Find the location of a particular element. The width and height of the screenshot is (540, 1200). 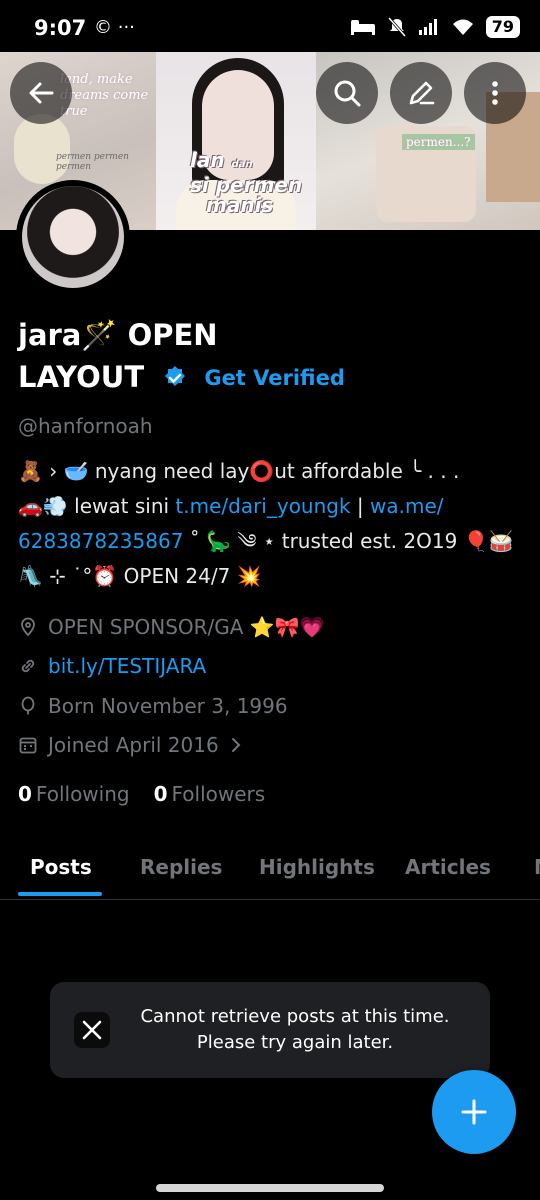

joined-text: Joined April 2016 is located at coordinates (133, 745).